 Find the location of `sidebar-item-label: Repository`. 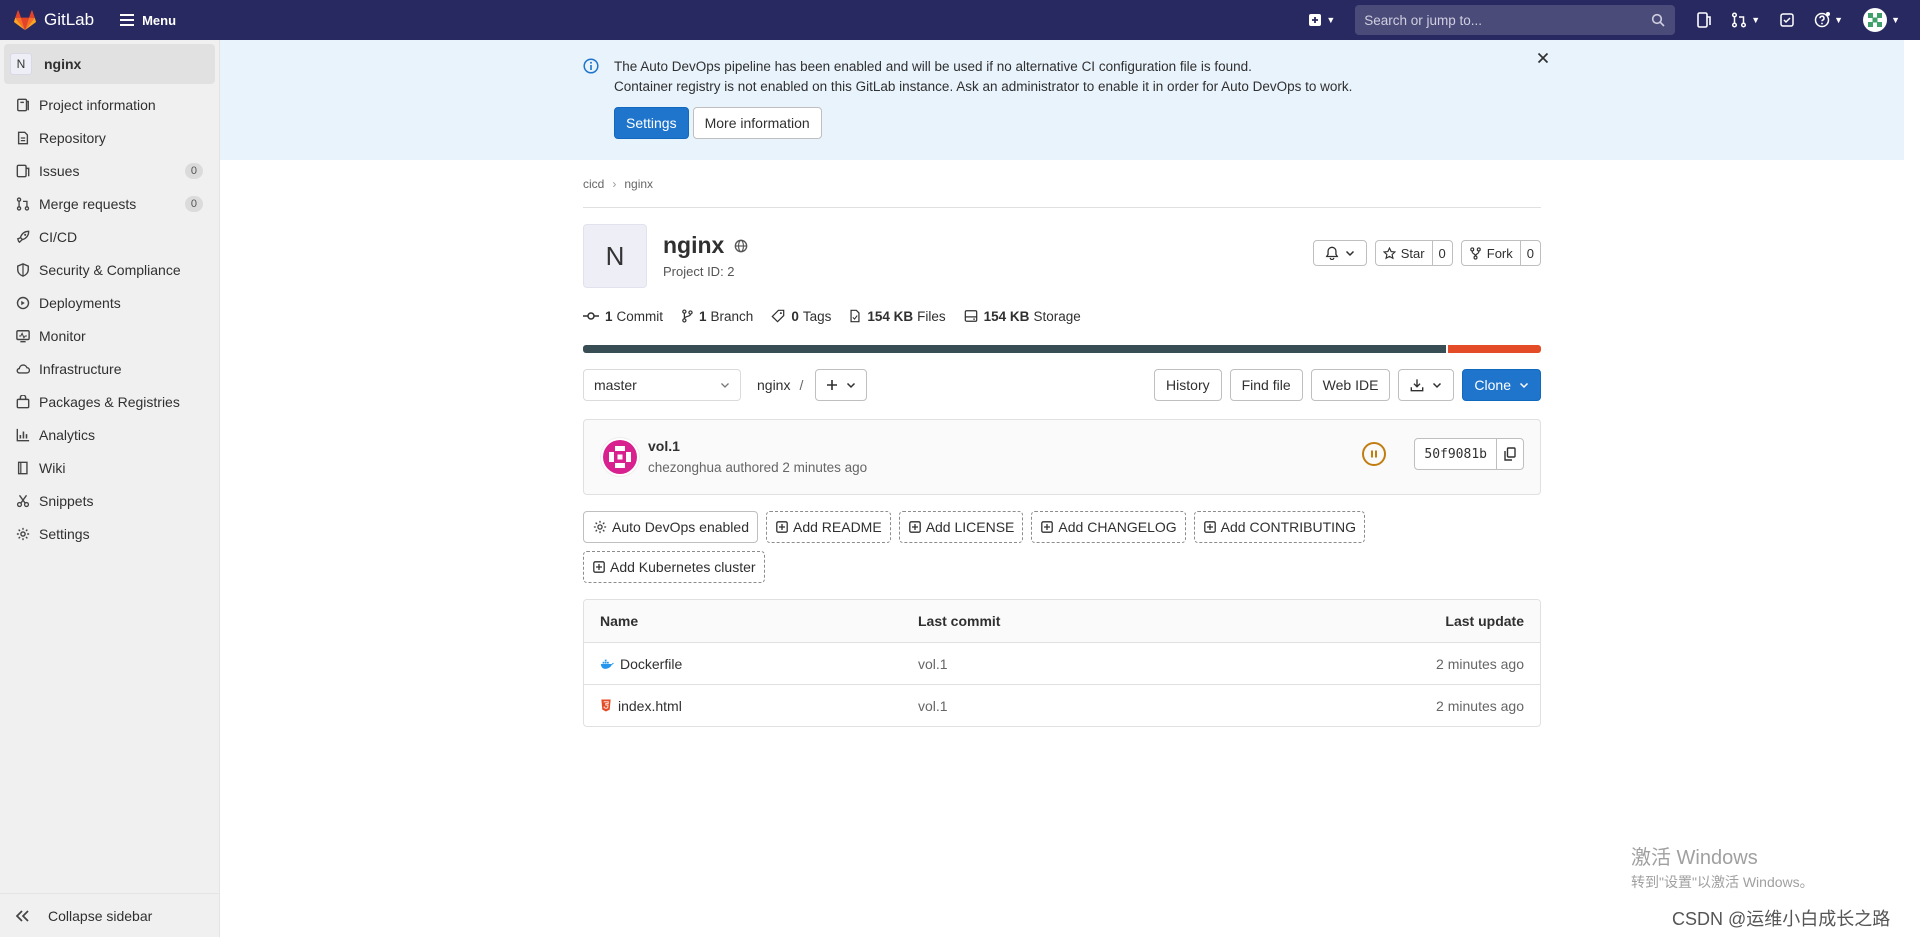

sidebar-item-label: Repository is located at coordinates (72, 137).